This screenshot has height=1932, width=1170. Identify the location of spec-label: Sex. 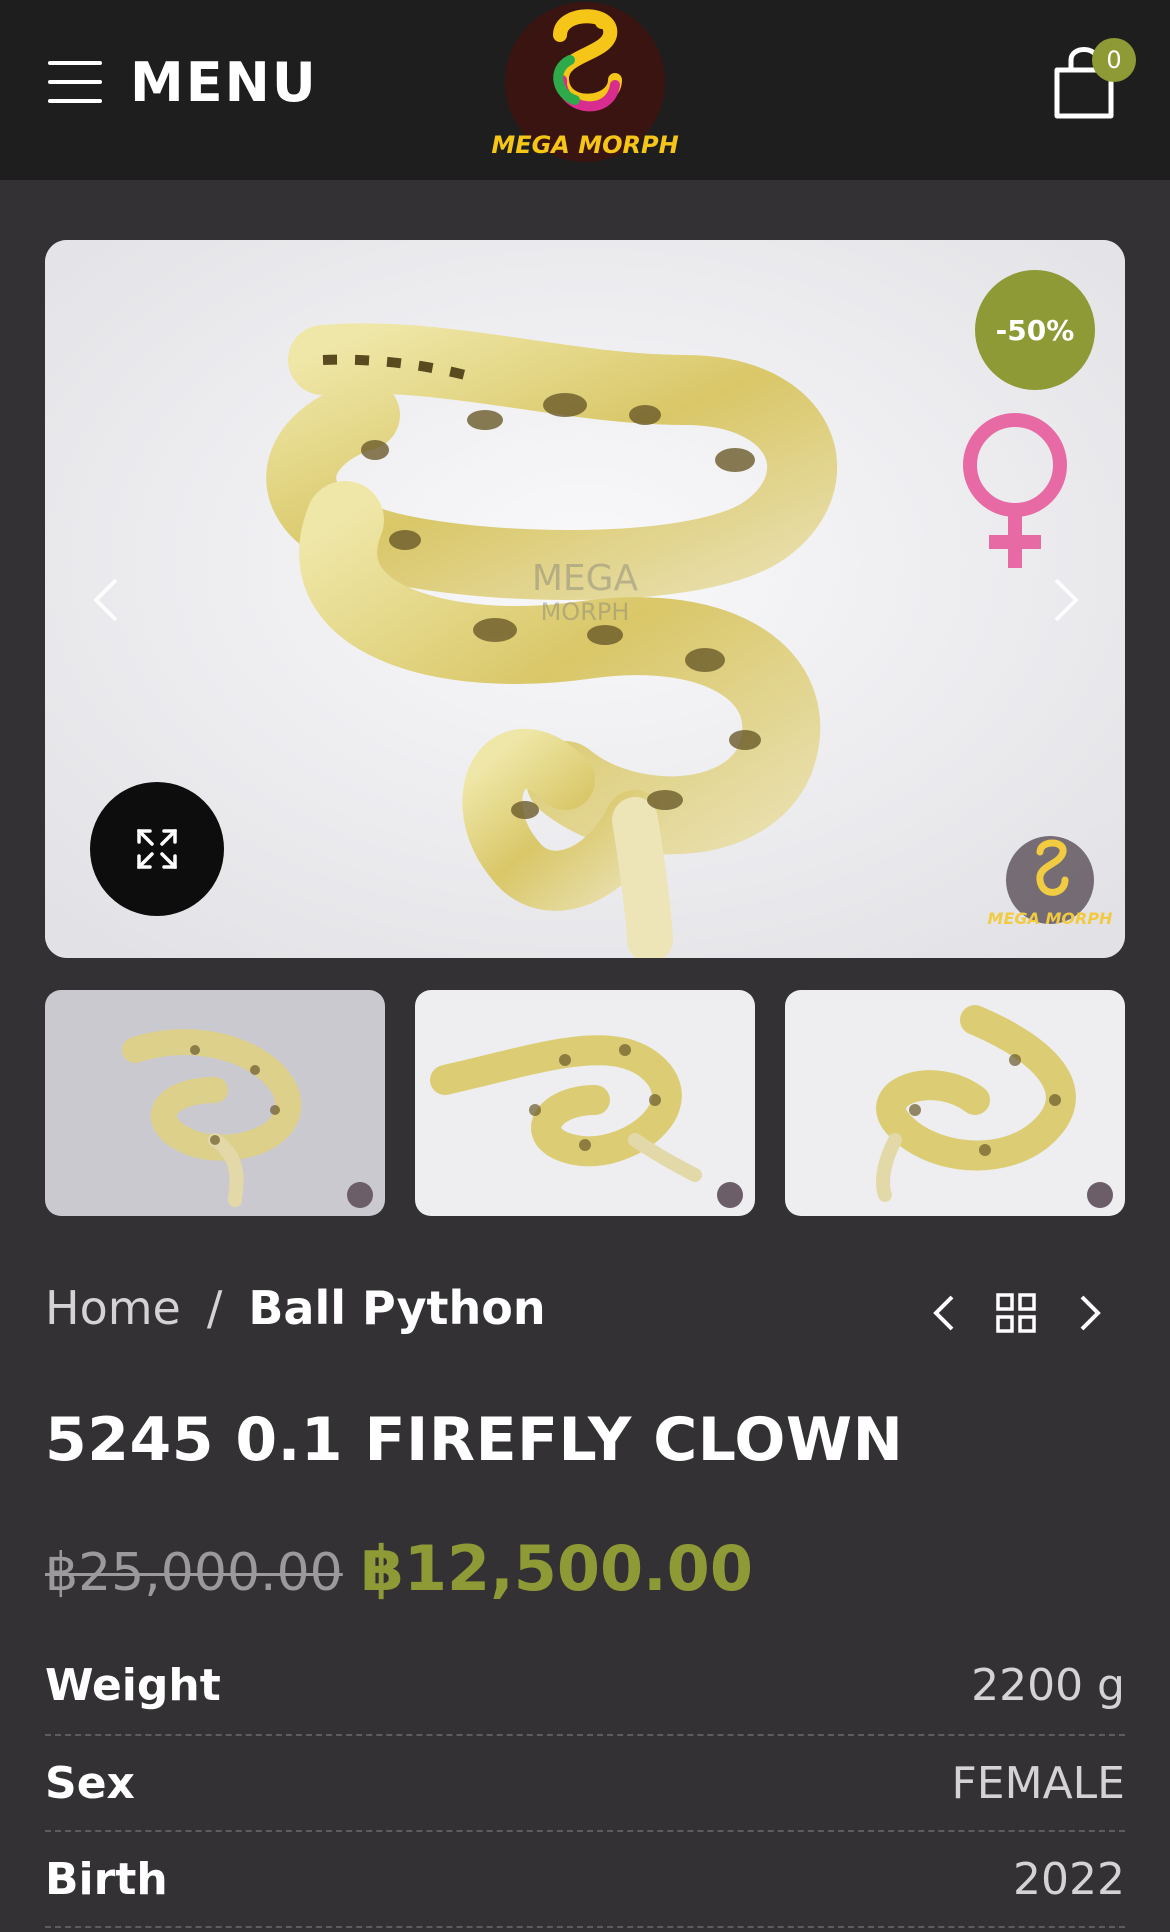
(90, 1783).